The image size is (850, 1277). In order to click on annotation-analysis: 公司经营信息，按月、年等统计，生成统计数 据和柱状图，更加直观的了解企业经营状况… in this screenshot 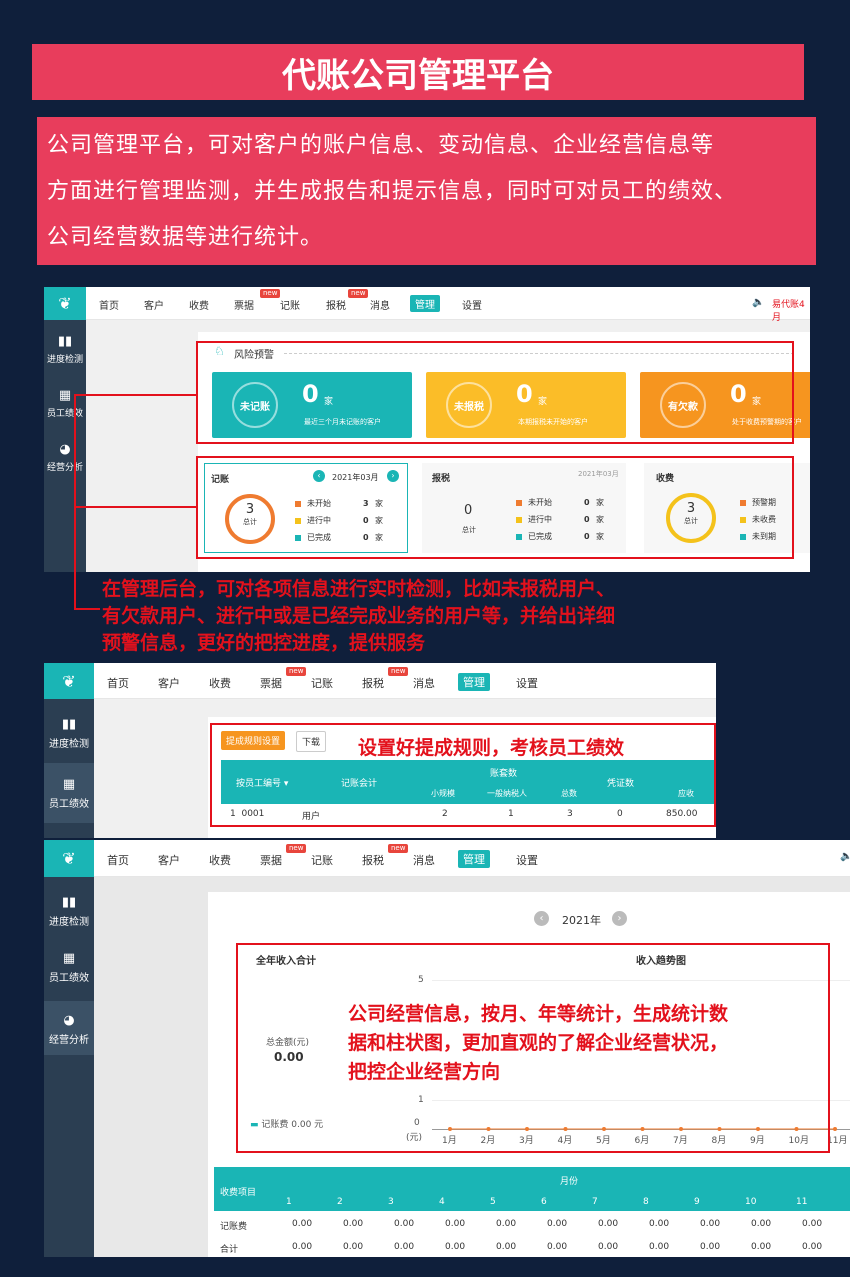, I will do `click(538, 1043)`.